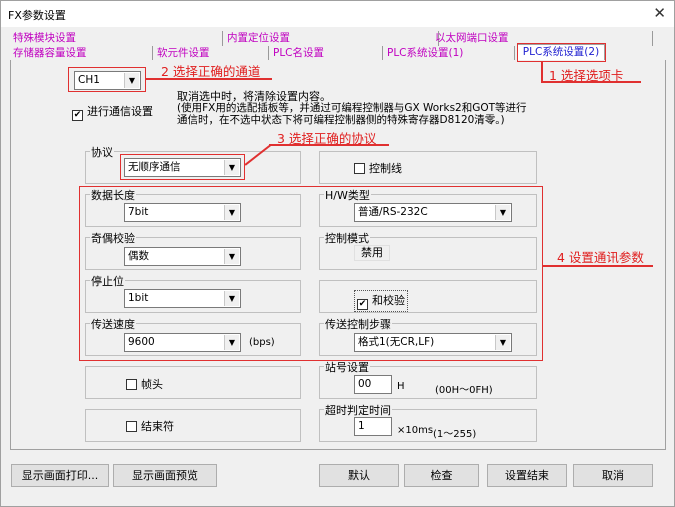 This screenshot has height=507, width=675. I want to click on tab-plc-system-1: PLC系统设置(1), so click(451, 53).